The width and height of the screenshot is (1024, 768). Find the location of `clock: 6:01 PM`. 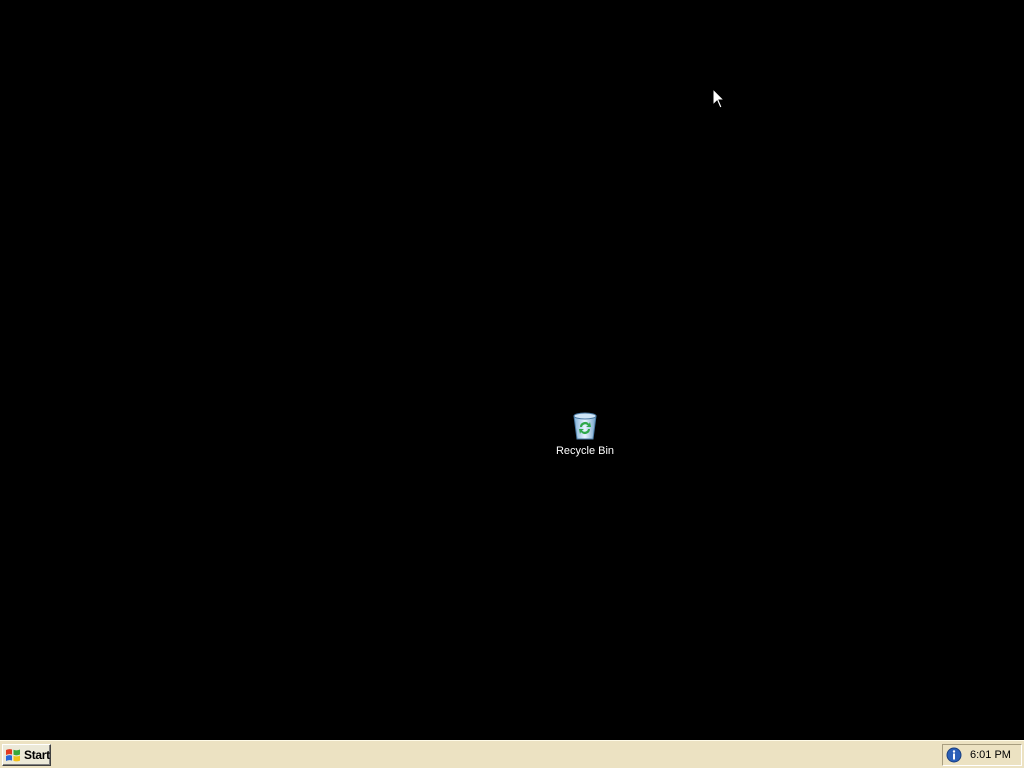

clock: 6:01 PM is located at coordinates (990, 755).